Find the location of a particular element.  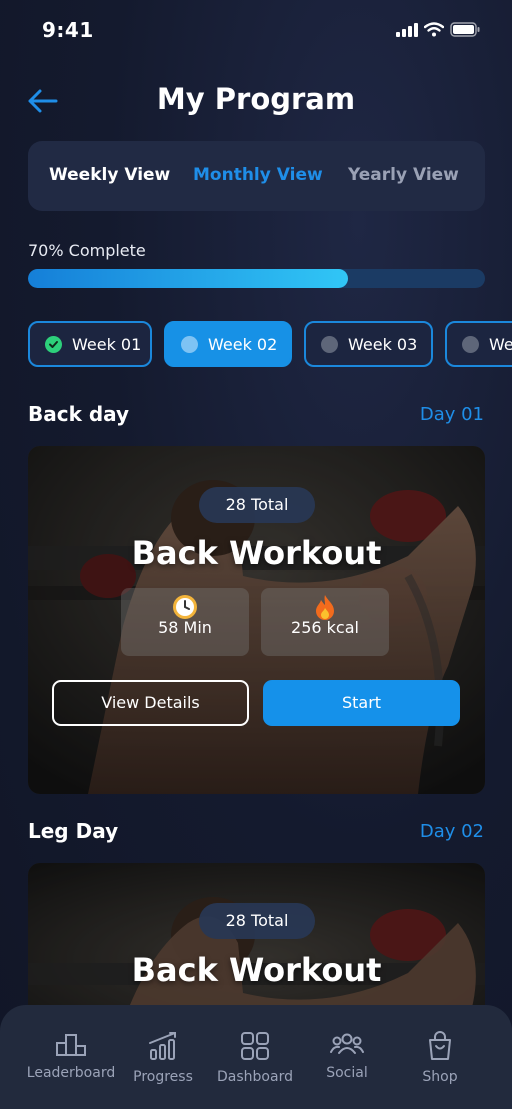

dashboard-grid-icon is located at coordinates (255, 1046).